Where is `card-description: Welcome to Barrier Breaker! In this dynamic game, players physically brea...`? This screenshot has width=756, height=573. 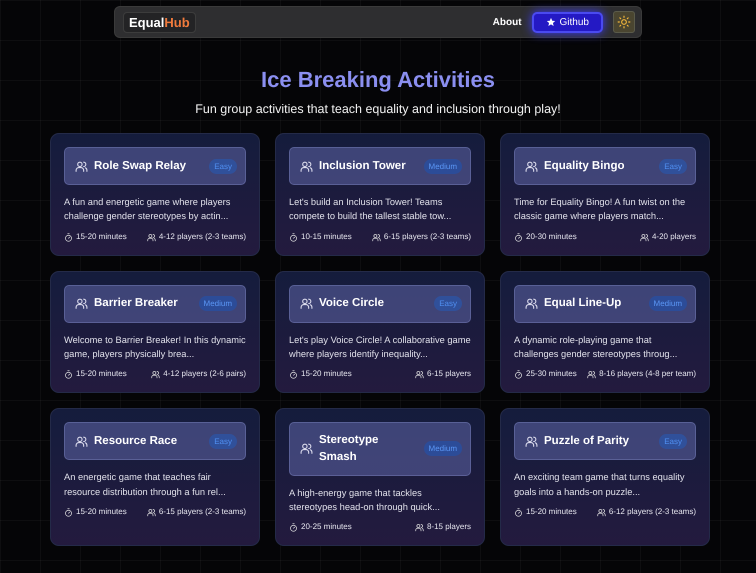 card-description: Welcome to Barrier Breaker! In this dynamic game, players physically brea... is located at coordinates (155, 348).